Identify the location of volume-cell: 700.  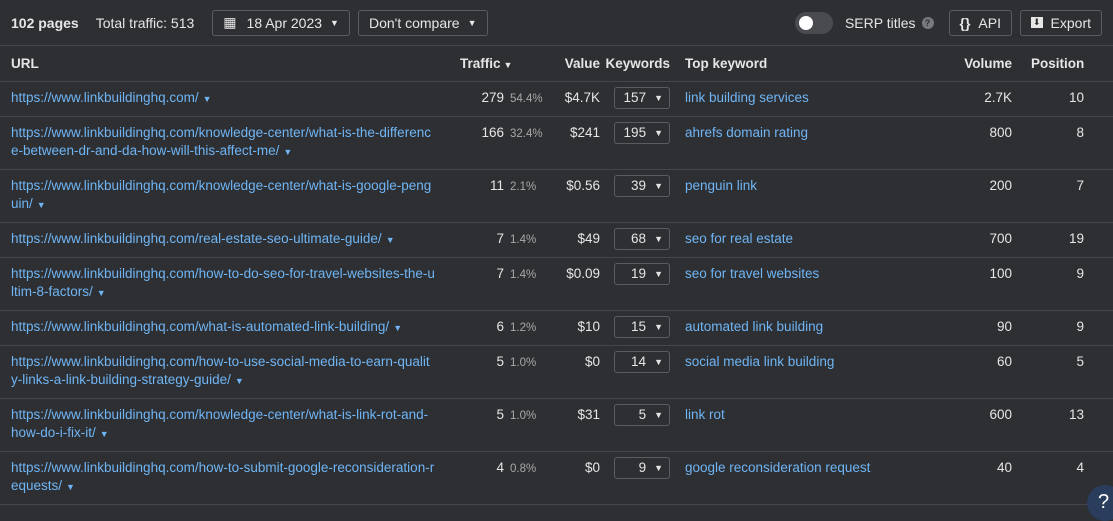
(977, 240).